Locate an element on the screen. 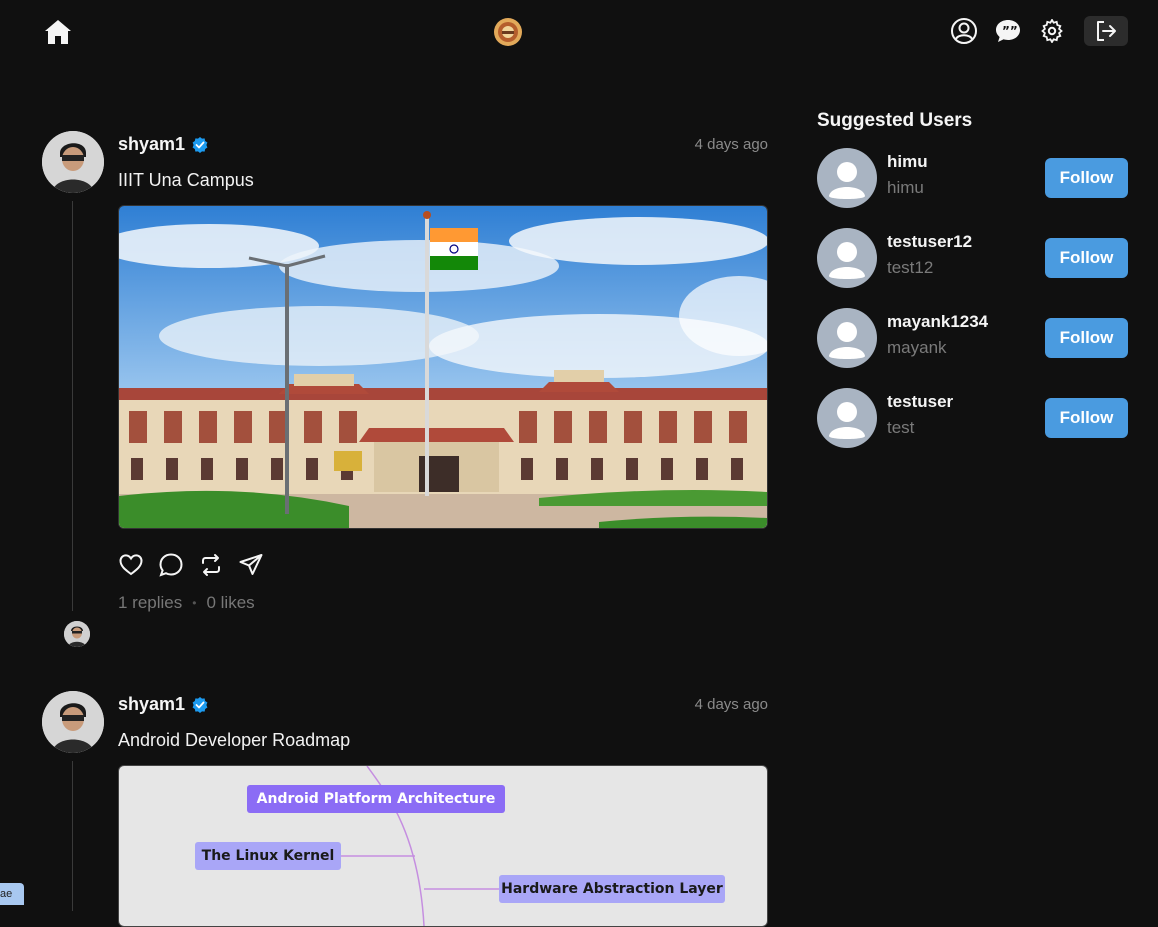 This screenshot has width=1158, height=927. chat-icon: ”” is located at coordinates (1008, 31).